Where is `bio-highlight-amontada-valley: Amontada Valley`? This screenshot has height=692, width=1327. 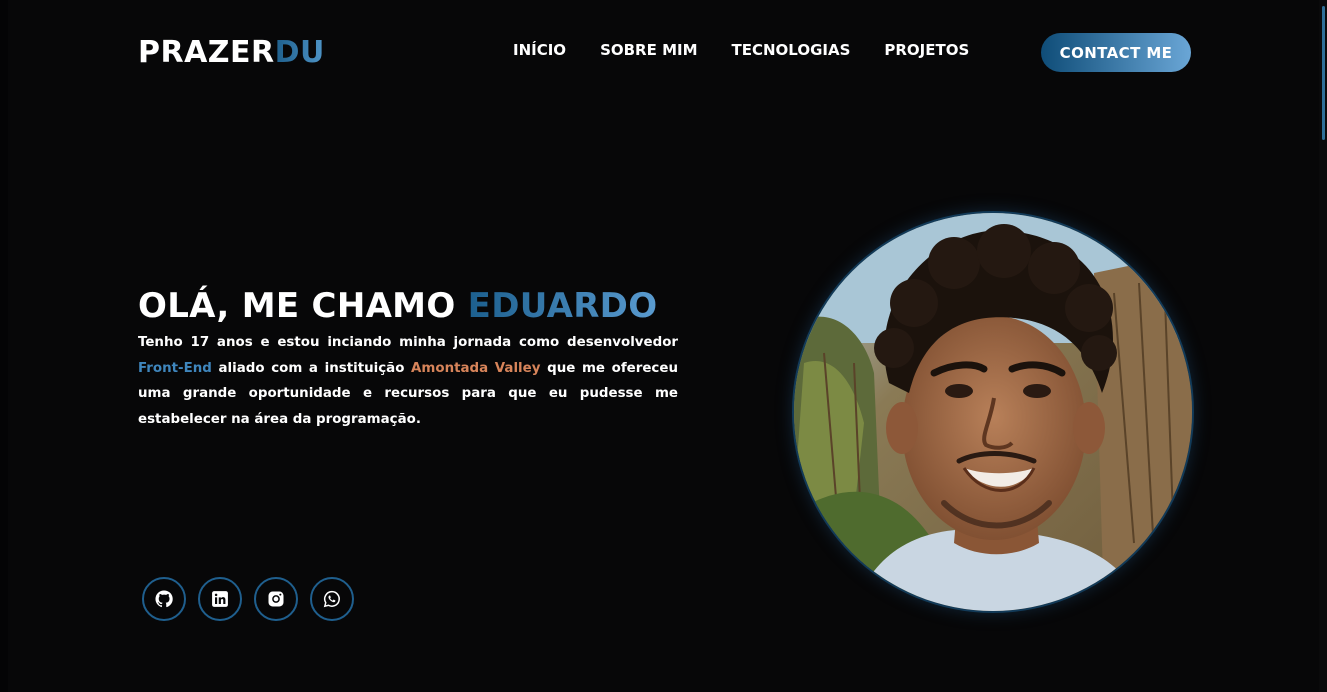
bio-highlight-amontada-valley: Amontada Valley is located at coordinates (476, 368).